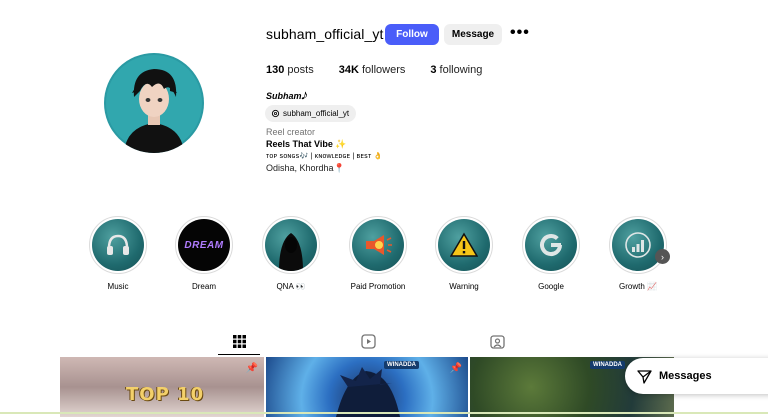  I want to click on profile-stats: 130 posts 34K followers 3 following, so click(374, 70).